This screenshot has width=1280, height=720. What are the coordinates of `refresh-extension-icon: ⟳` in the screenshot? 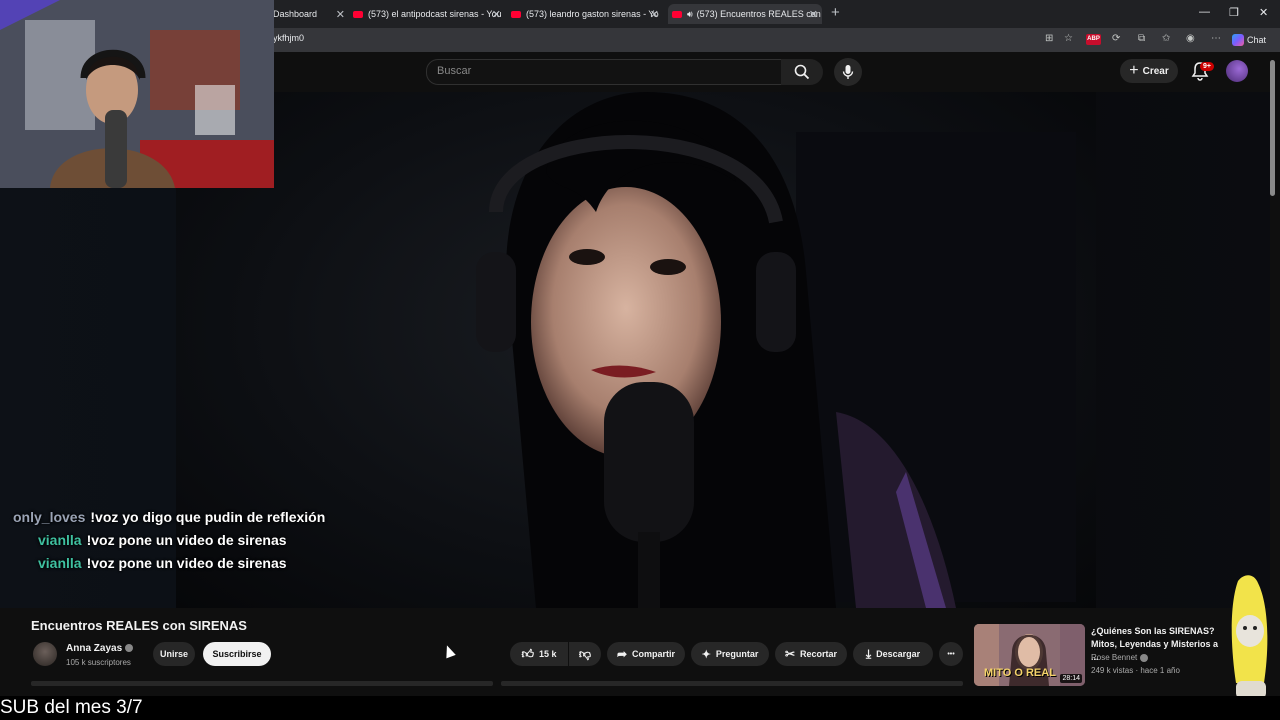 It's located at (1116, 38).